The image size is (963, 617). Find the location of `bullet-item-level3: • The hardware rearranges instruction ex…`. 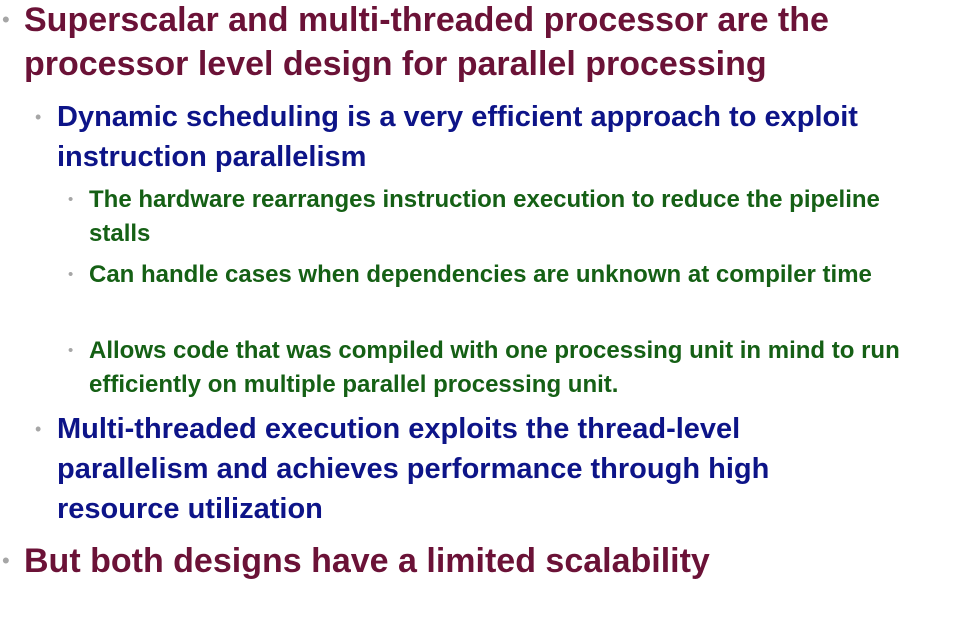

bullet-item-level3: • The hardware rearranges instruction ex… is located at coordinates (503, 217).